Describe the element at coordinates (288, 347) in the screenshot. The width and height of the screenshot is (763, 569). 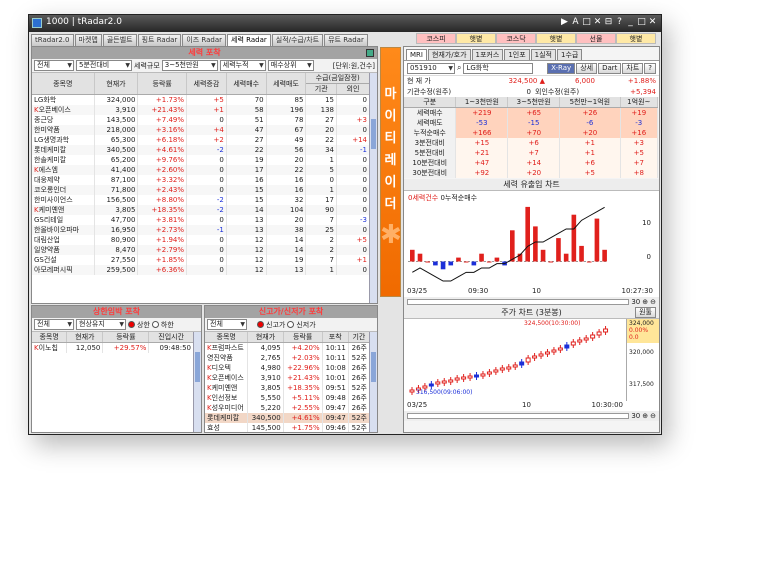
I see `table-row: K프럼파스트 4,095 +4.20% 10:11 26주` at that location.